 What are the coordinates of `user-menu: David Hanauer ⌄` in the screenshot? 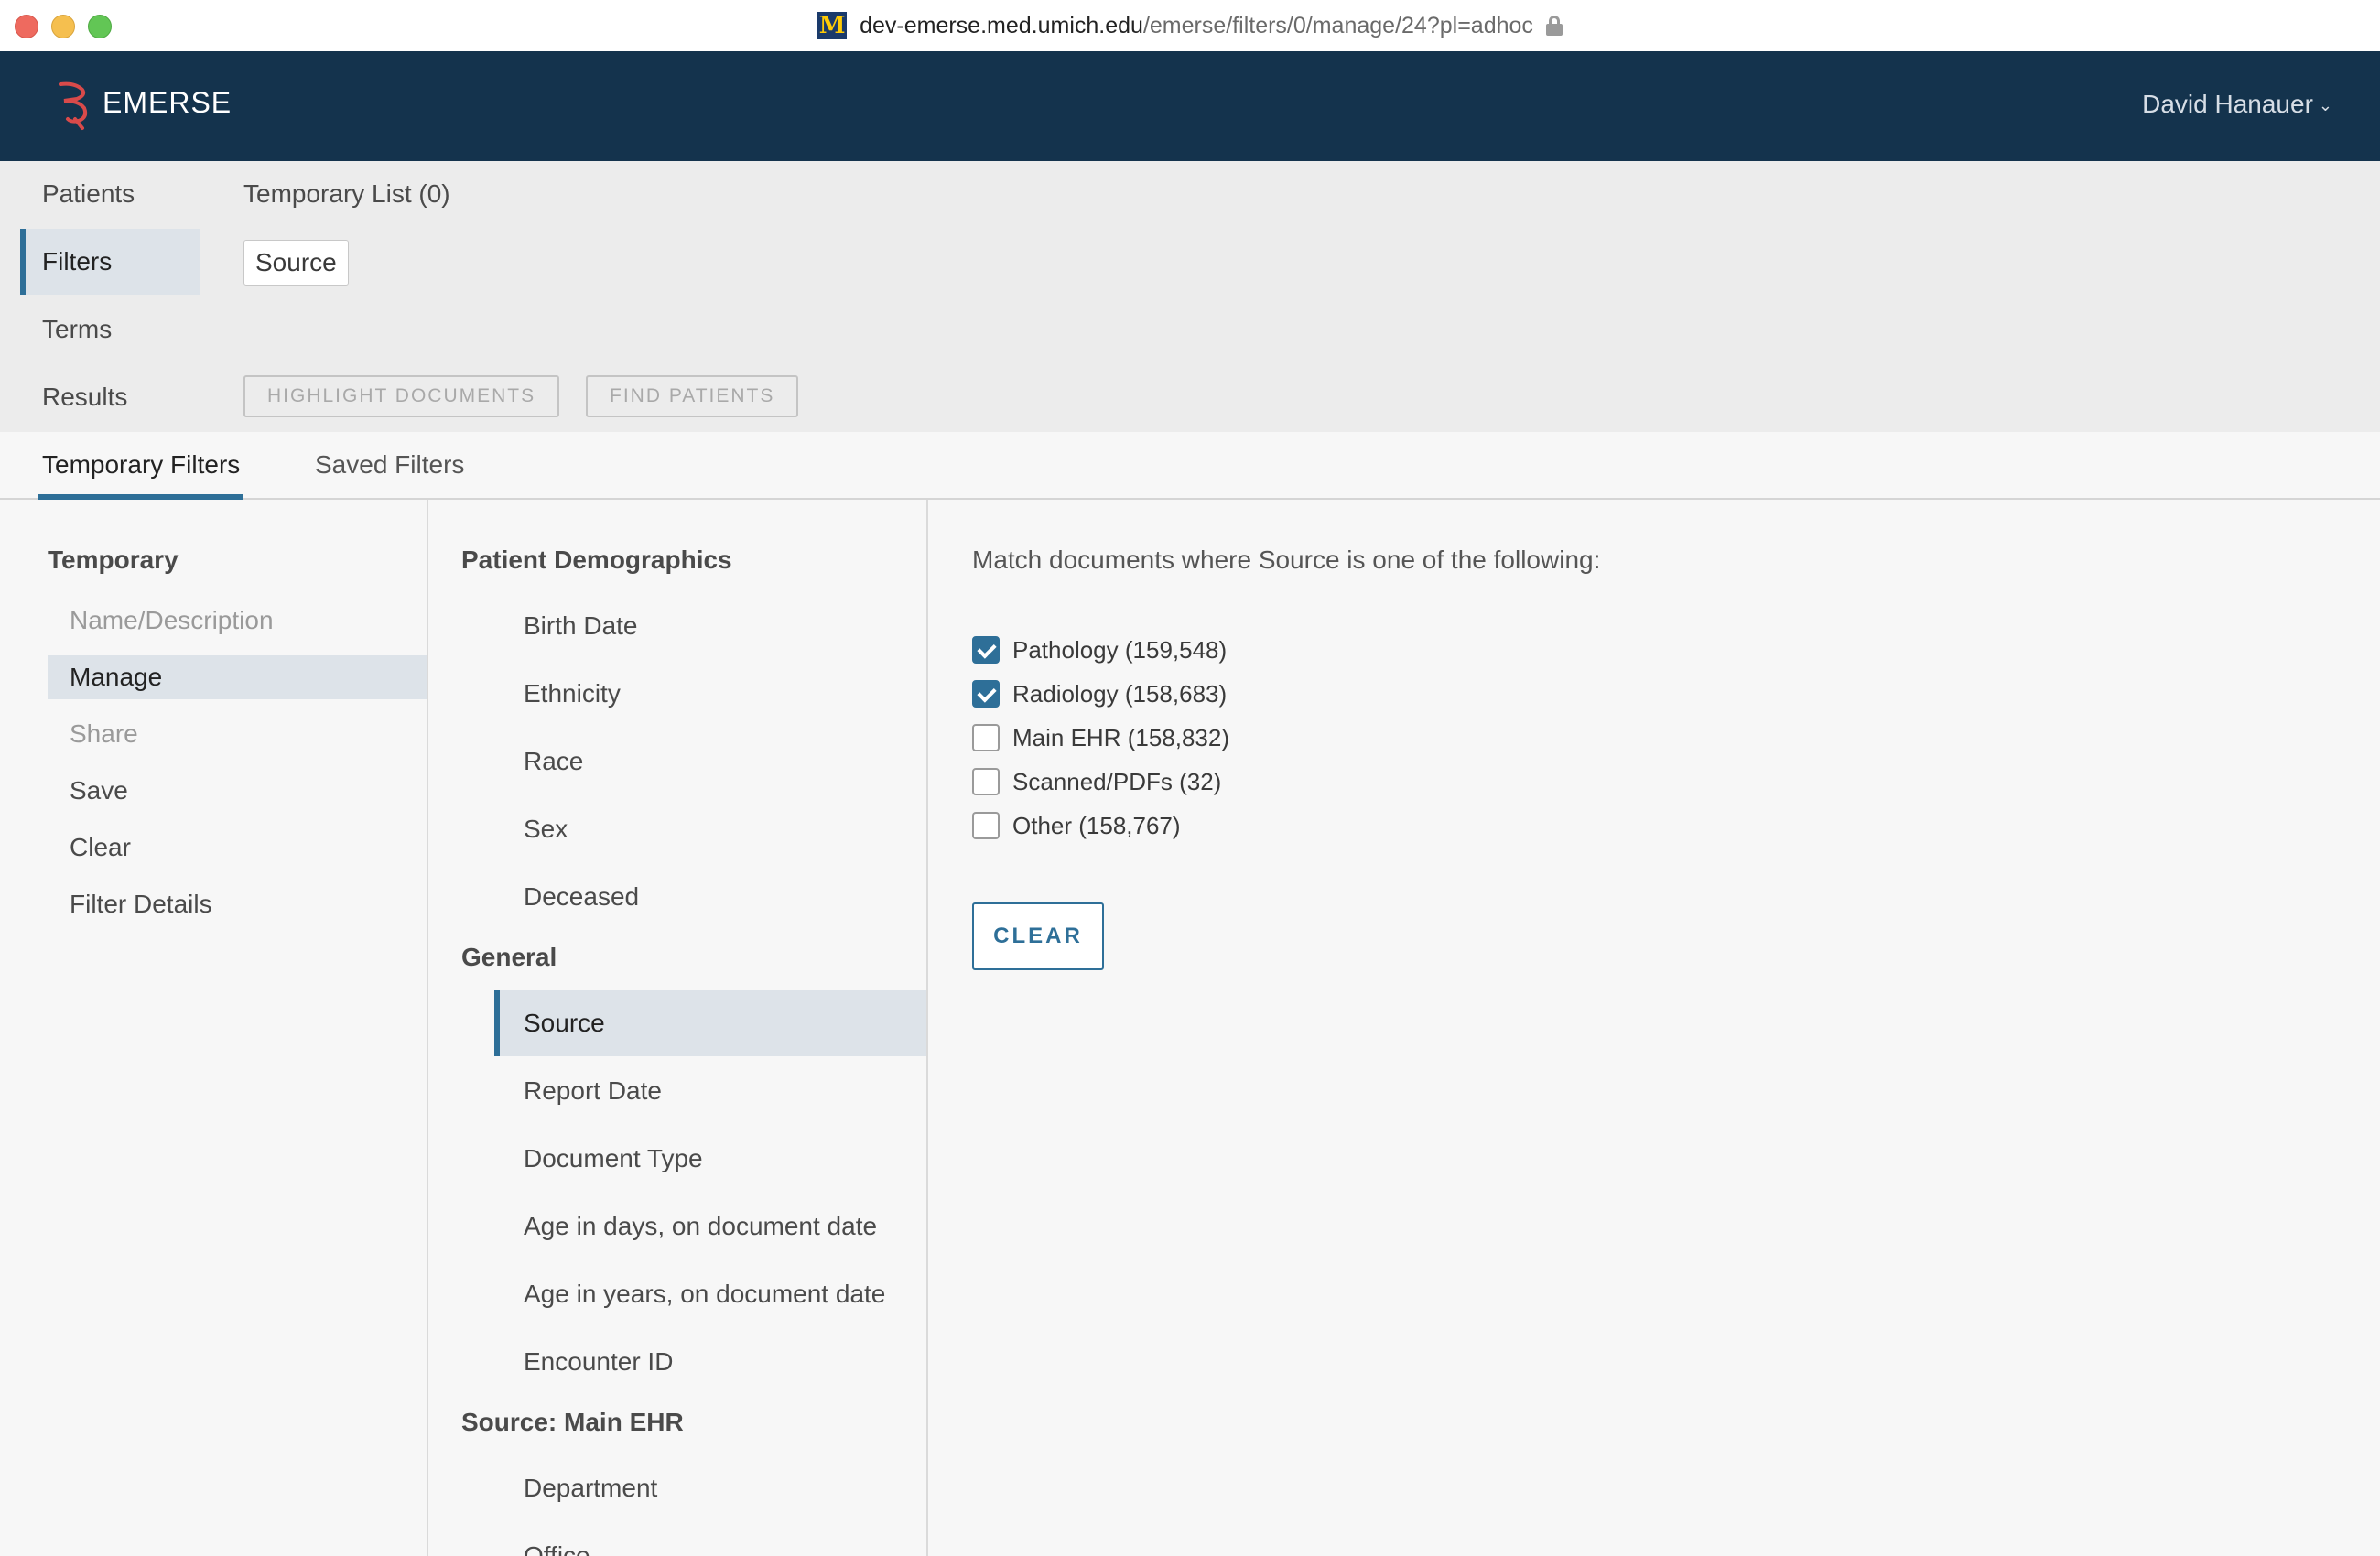 It's located at (2237, 104).